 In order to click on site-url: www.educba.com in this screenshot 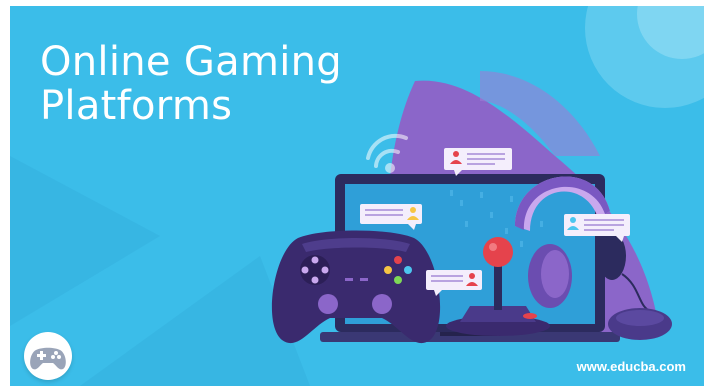, I will do `click(631, 366)`.